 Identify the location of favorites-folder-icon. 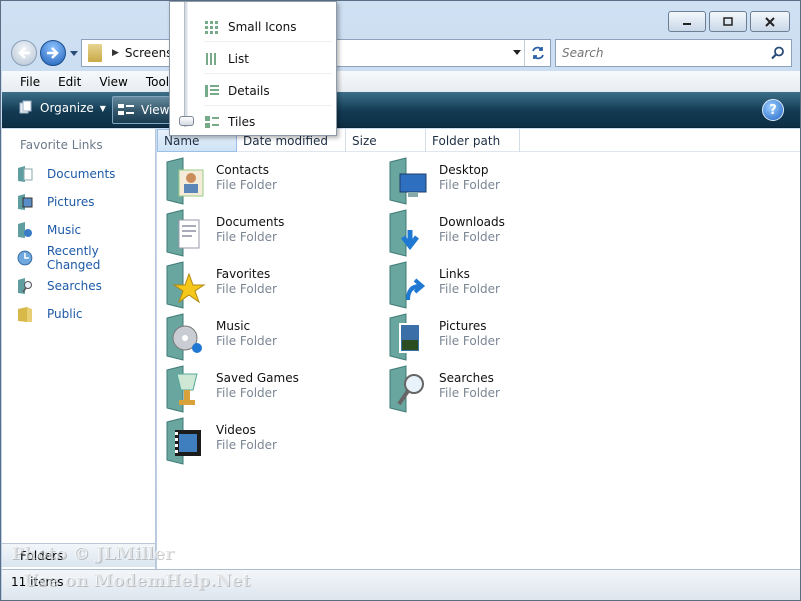
(186, 285).